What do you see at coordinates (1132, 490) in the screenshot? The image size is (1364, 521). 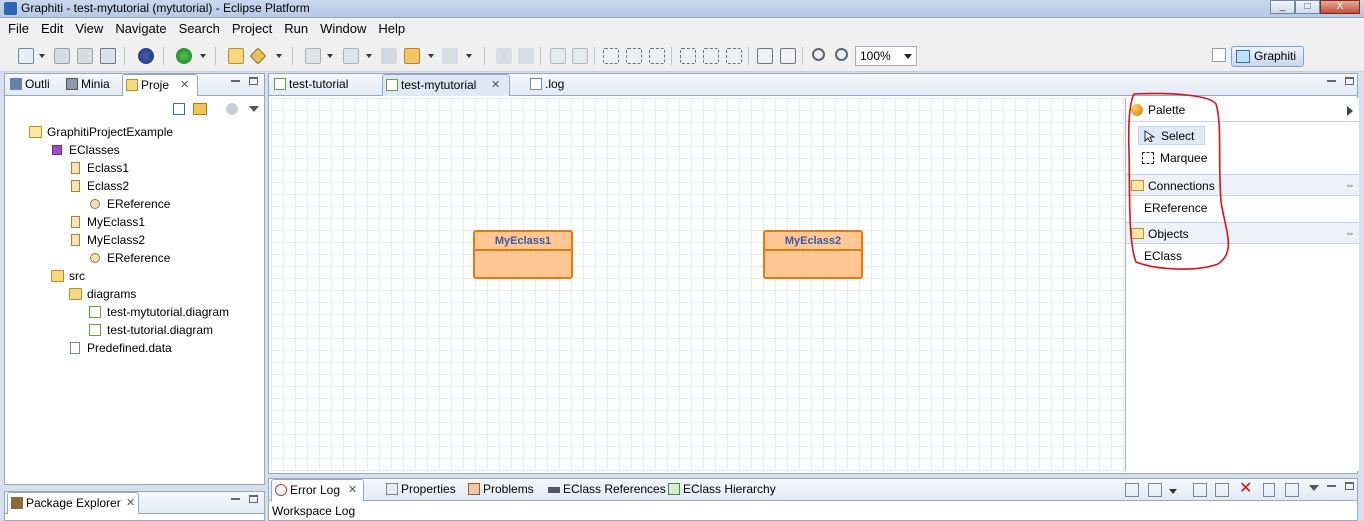 I see `export-log-icon` at bounding box center [1132, 490].